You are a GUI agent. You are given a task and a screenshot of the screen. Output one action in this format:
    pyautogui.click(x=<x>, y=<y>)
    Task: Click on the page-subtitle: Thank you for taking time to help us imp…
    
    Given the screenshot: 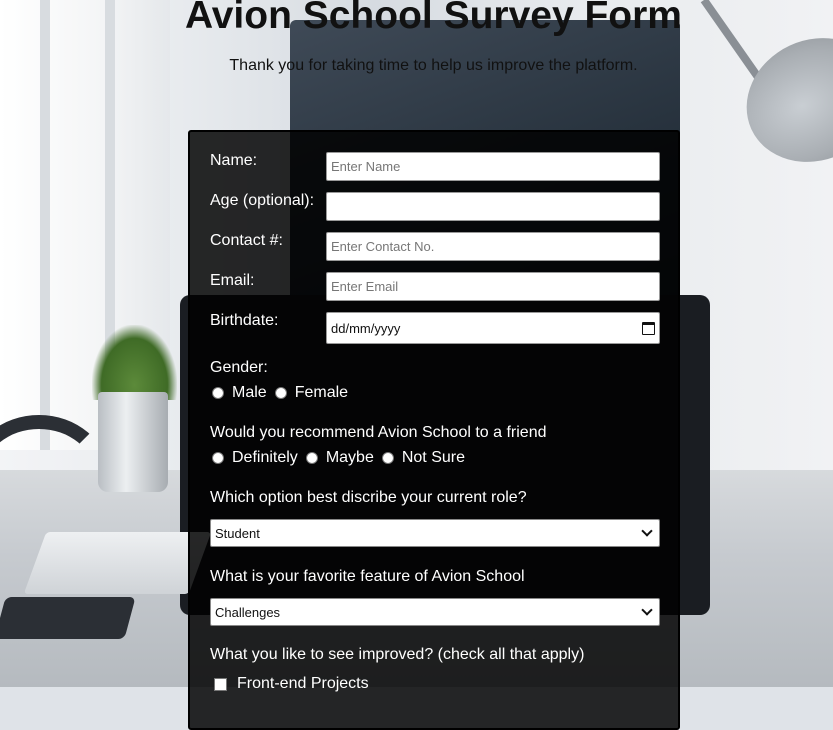 What is the action you would take?
    pyautogui.click(x=433, y=65)
    